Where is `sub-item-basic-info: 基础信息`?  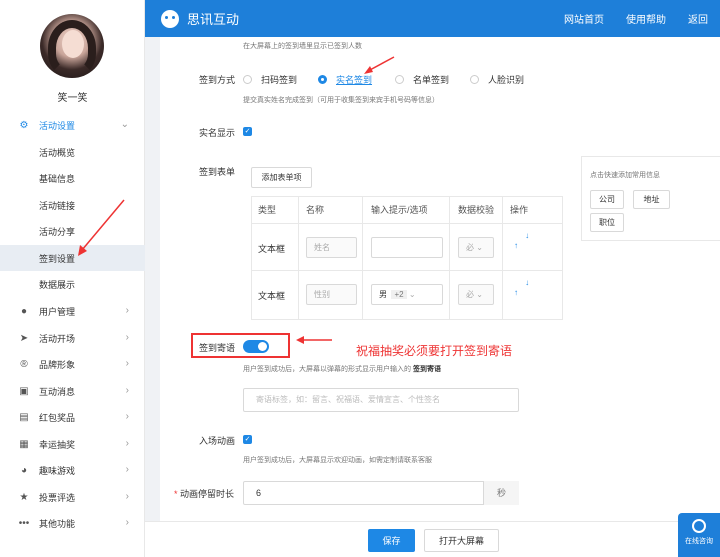 sub-item-basic-info: 基础信息 is located at coordinates (72, 178).